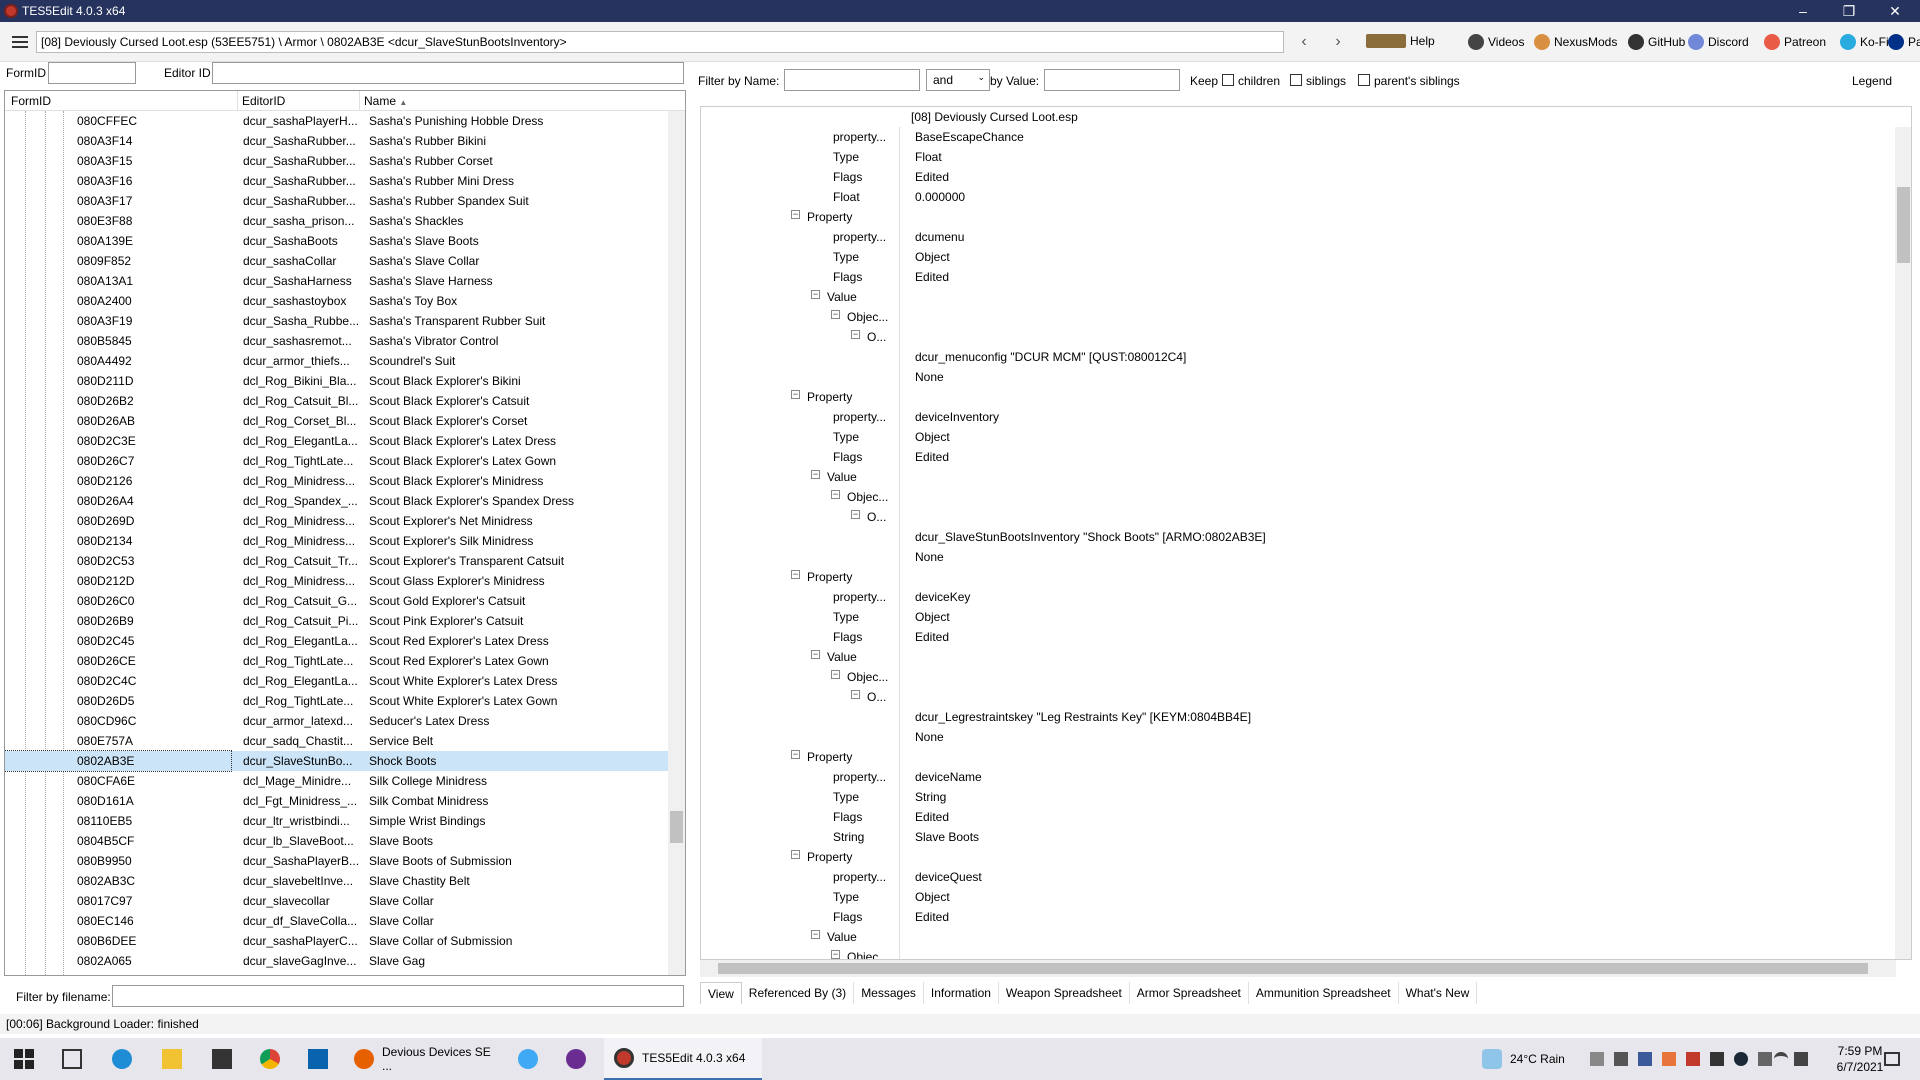  I want to click on link-help: Help, so click(1400, 41).